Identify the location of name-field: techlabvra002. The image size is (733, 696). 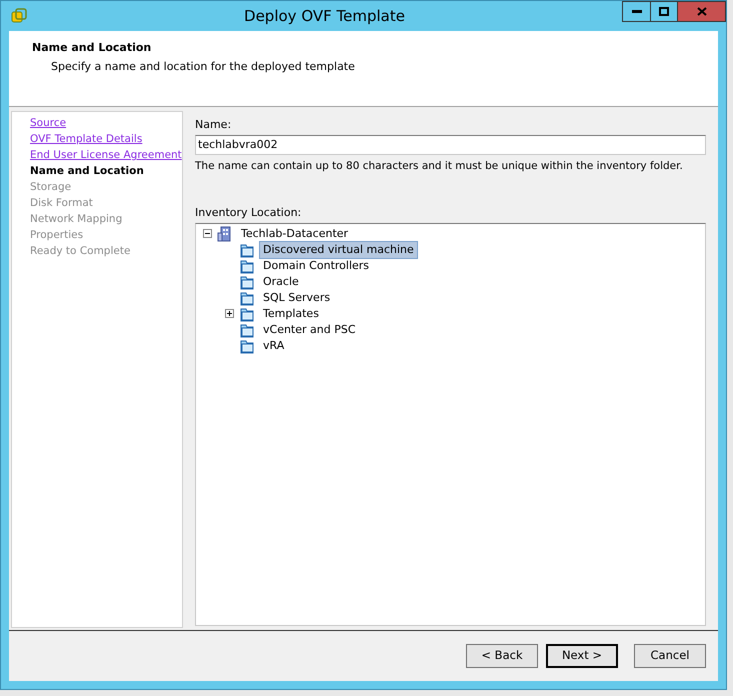
(450, 144).